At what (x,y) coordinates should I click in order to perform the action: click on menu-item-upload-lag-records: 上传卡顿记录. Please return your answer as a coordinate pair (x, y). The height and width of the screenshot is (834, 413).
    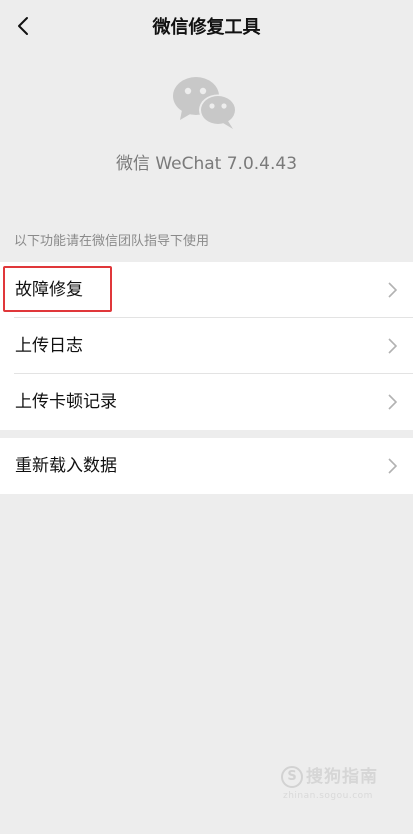
    Looking at the image, I should click on (206, 402).